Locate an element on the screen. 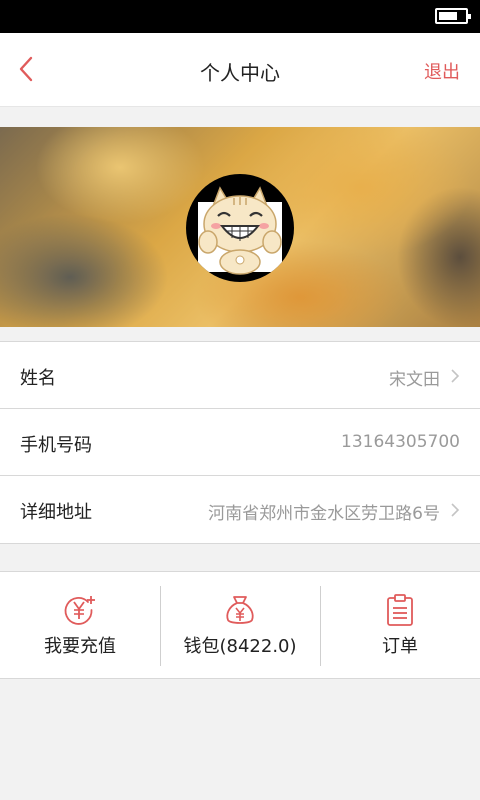 The height and width of the screenshot is (800, 480). status-bar is located at coordinates (240, 16).